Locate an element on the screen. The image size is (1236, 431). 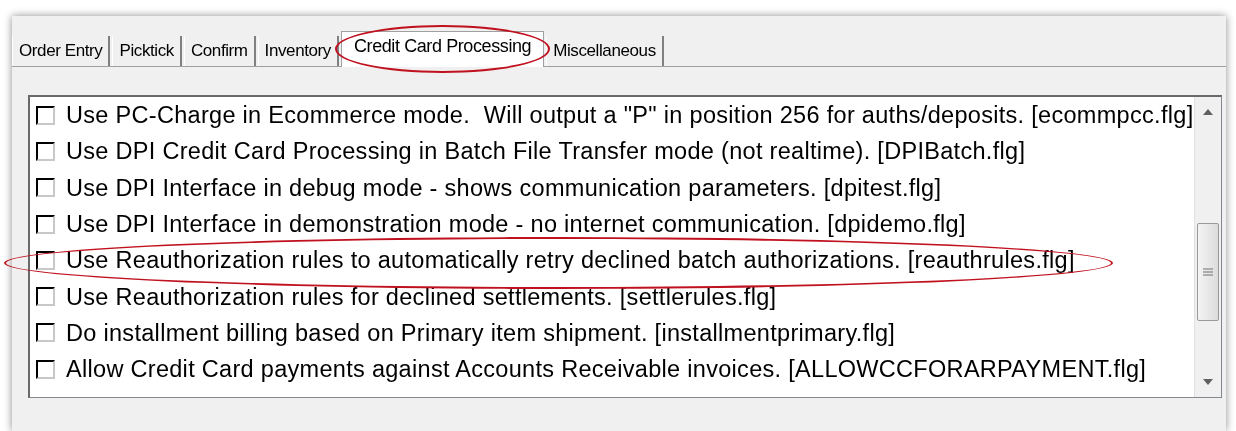
grip-icon is located at coordinates (1208, 272).